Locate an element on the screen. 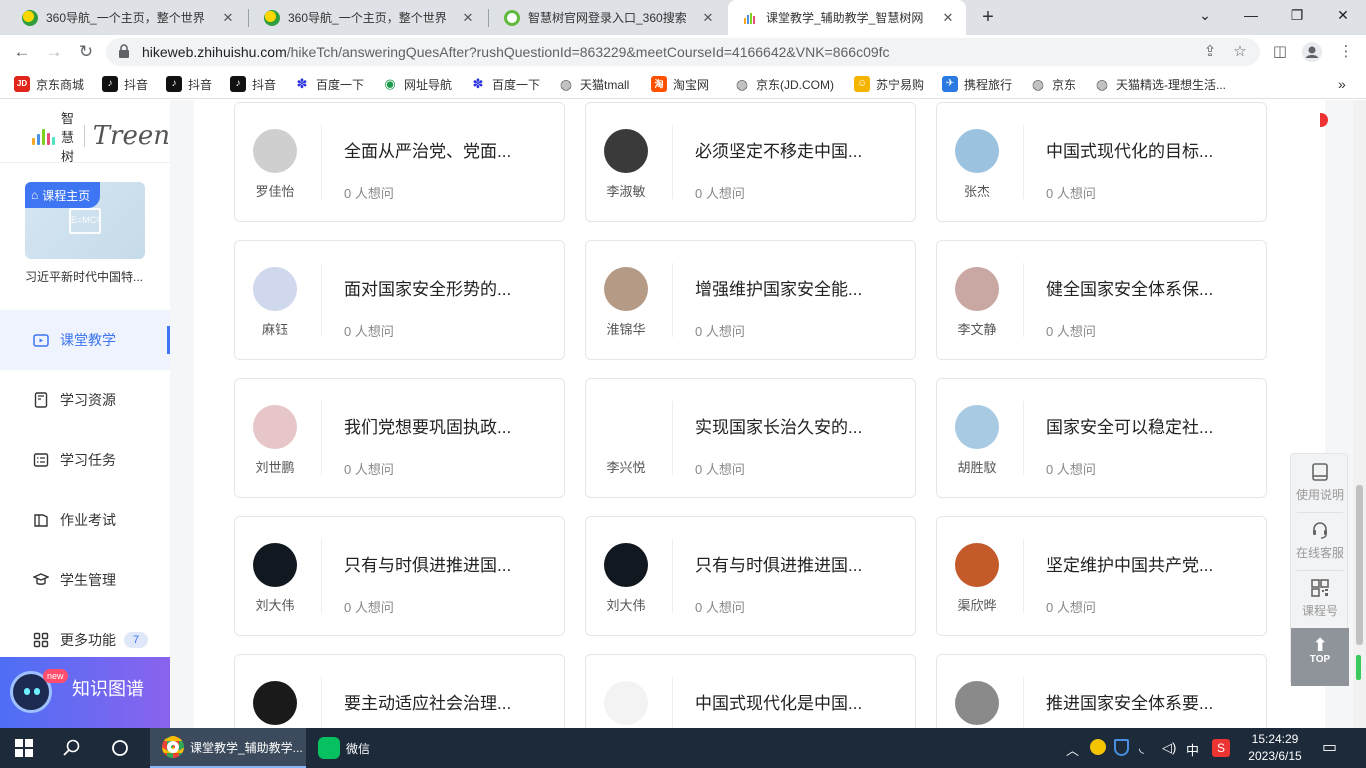 This screenshot has width=1366, height=768. question-card: 李淑敏 必须坚定不移走中国... 0 人想问 is located at coordinates (750, 162).